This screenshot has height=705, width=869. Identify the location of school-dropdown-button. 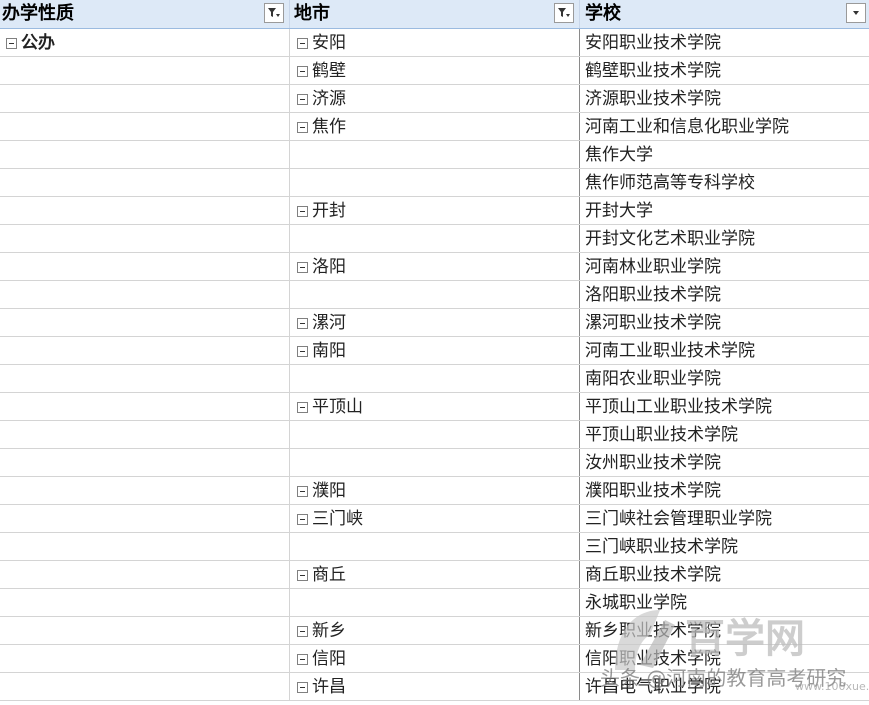
(856, 13).